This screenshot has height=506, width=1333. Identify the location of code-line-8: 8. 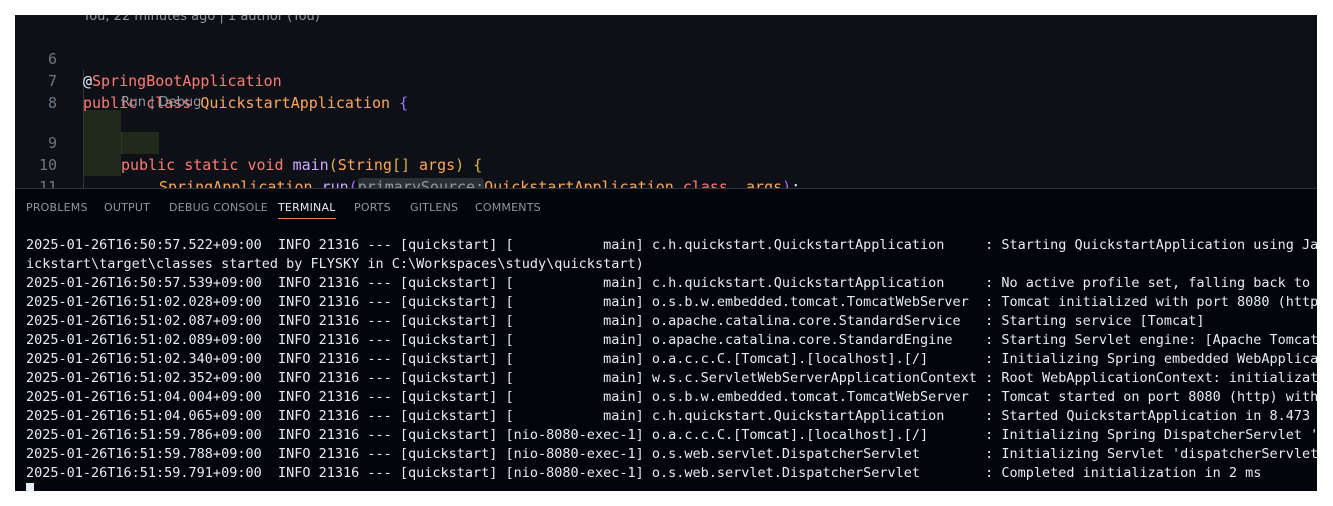
(666, 91).